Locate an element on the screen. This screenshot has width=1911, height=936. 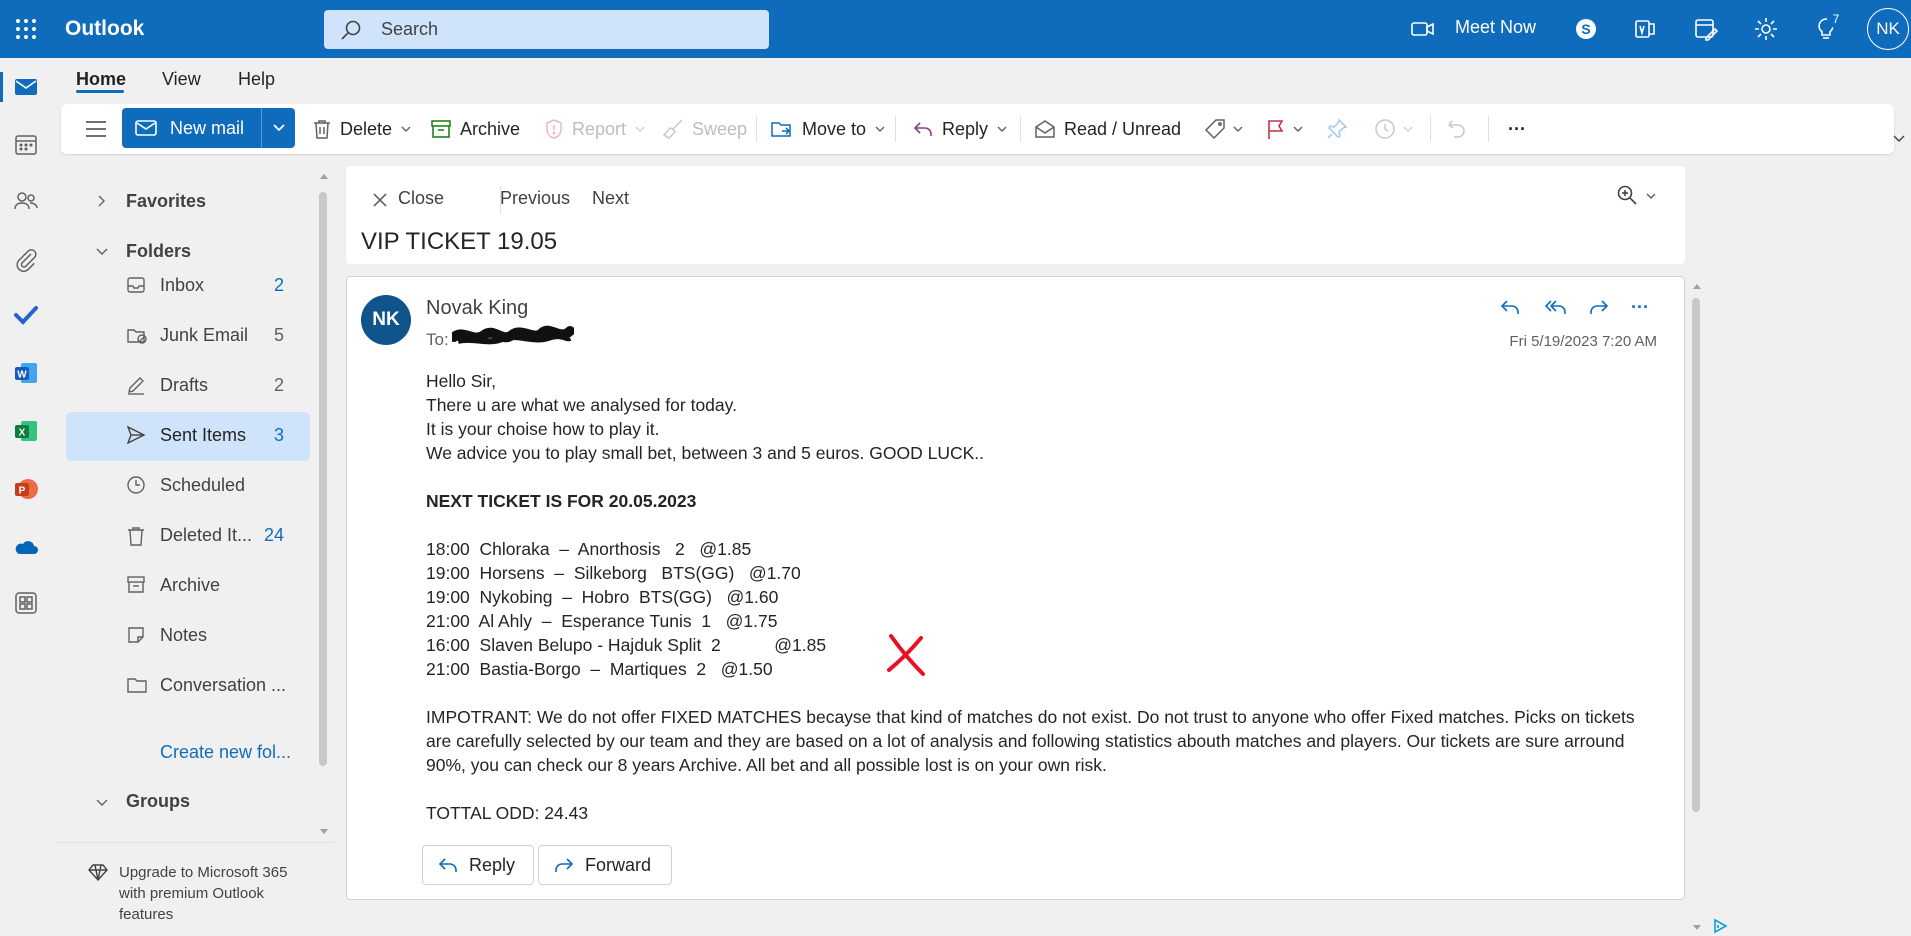
new-mail-dropdown is located at coordinates (278, 128).